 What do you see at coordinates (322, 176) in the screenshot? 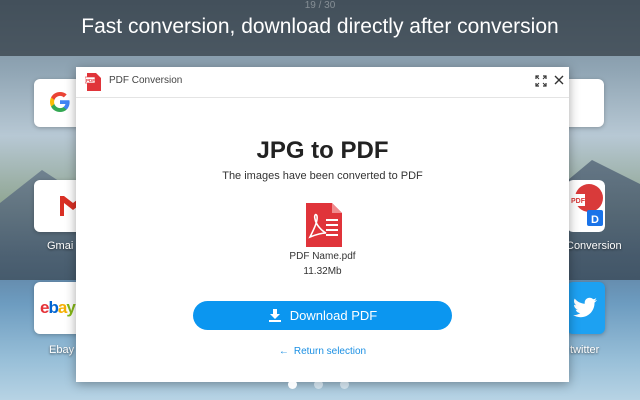
I see `conversion-subtitle: The images have been converted to PDF` at bounding box center [322, 176].